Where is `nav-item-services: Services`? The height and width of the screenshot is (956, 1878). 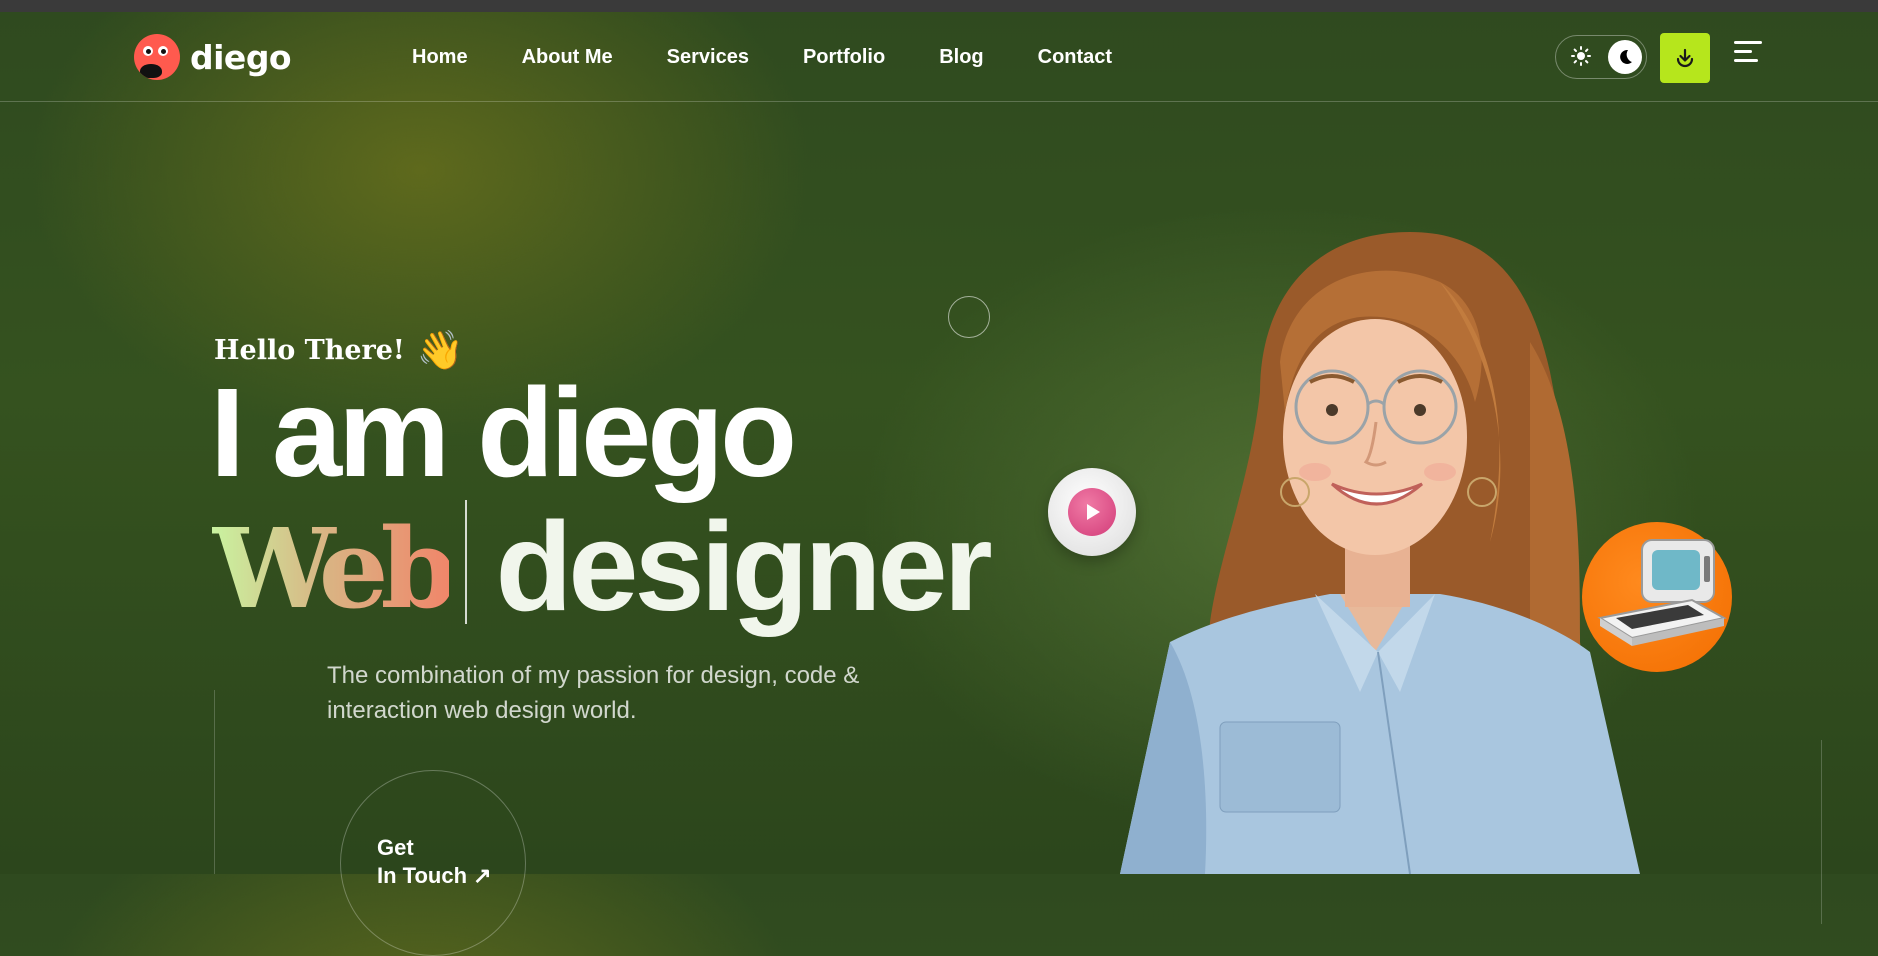 nav-item-services: Services is located at coordinates (708, 57).